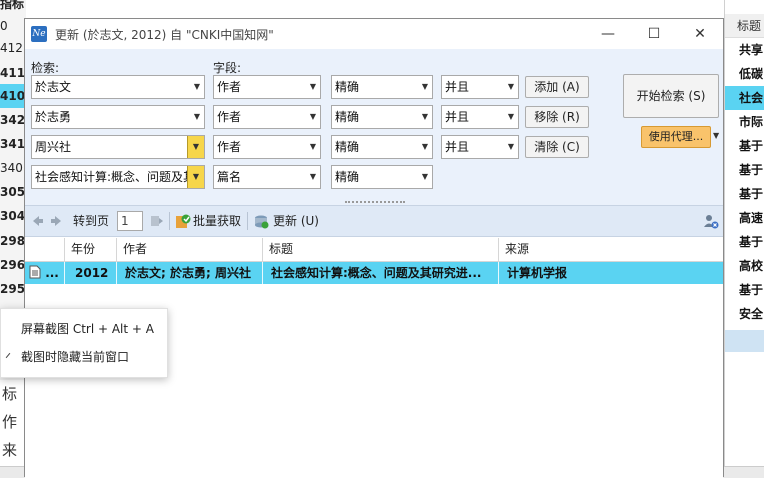  What do you see at coordinates (157, 221) in the screenshot?
I see `go-page-icon` at bounding box center [157, 221].